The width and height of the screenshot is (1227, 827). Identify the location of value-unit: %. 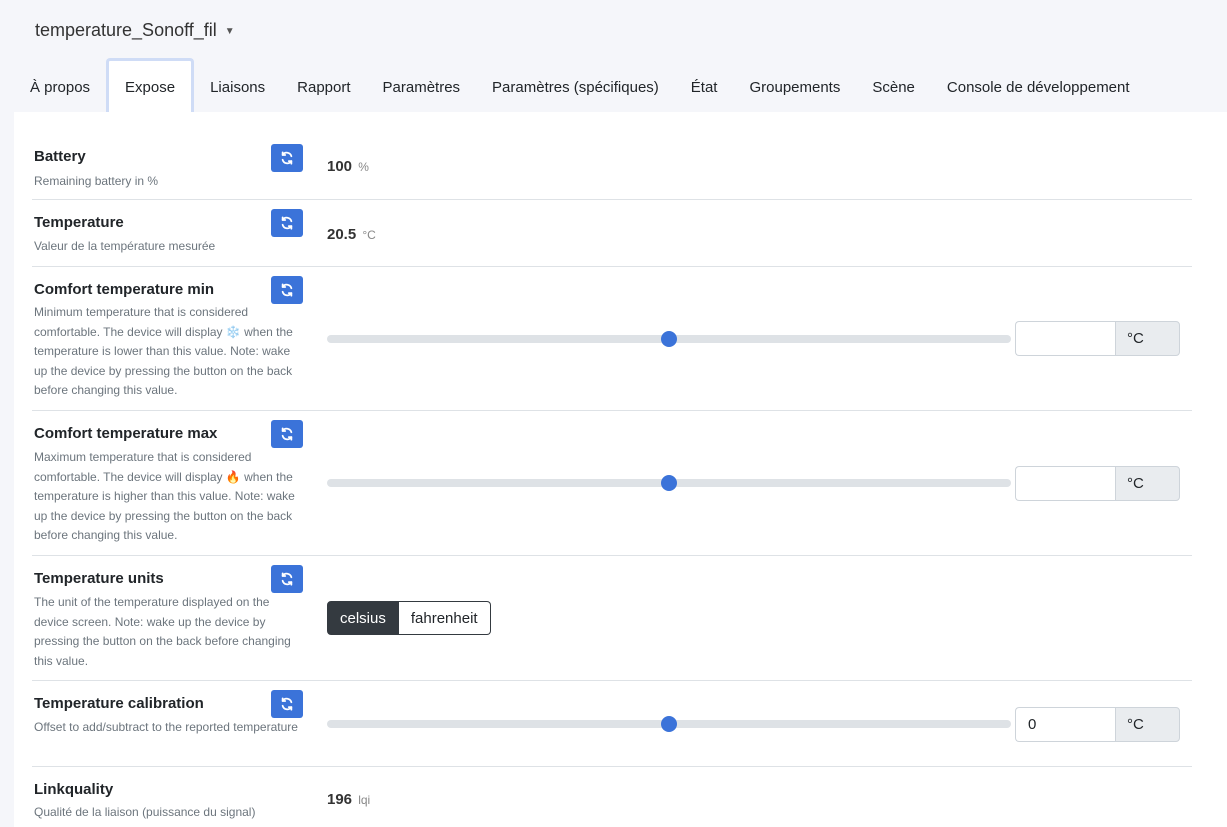
(363, 167).